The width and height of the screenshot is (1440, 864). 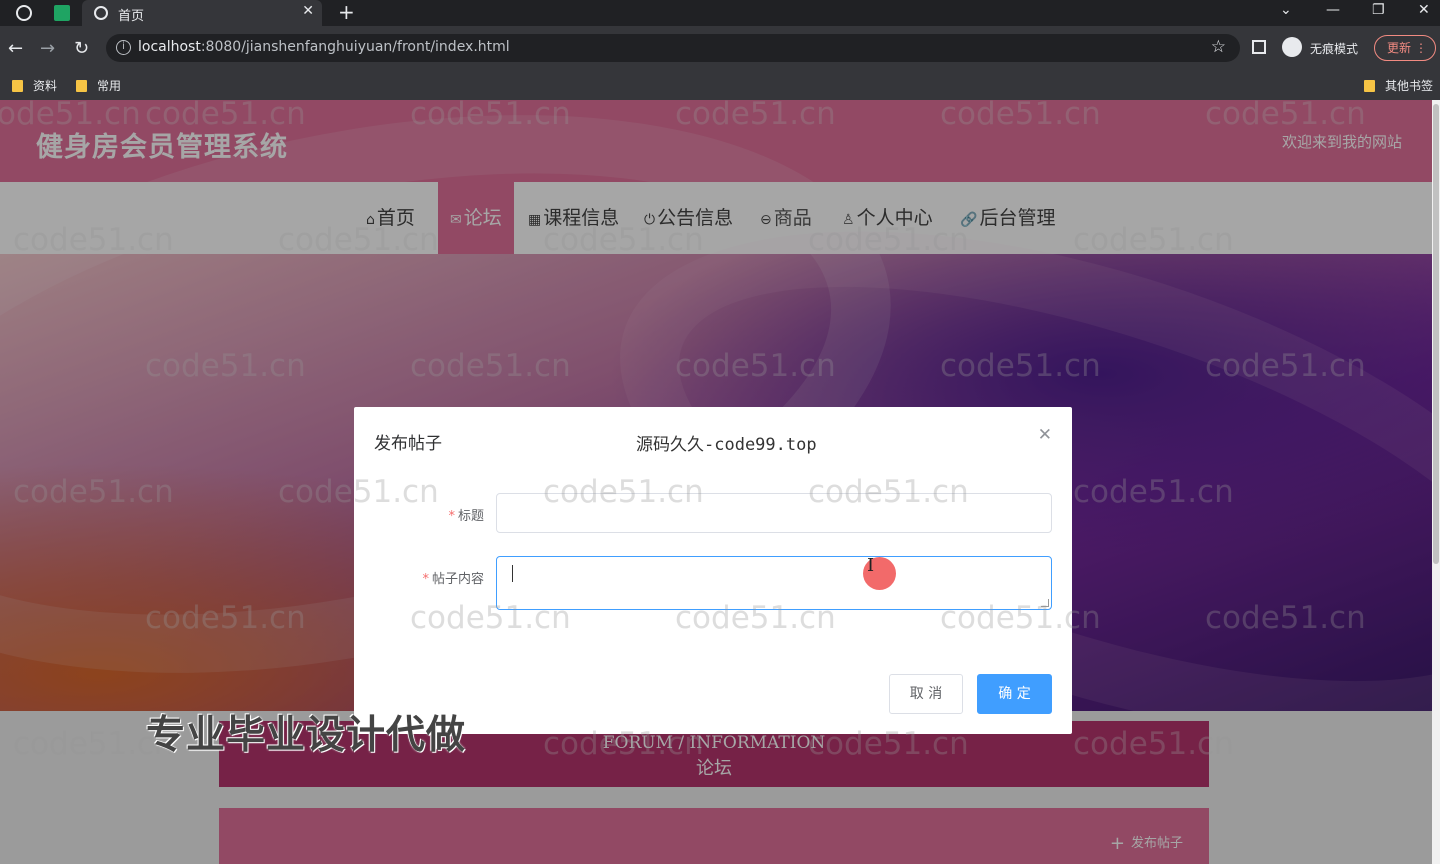 What do you see at coordinates (774, 513) in the screenshot?
I see `title-input` at bounding box center [774, 513].